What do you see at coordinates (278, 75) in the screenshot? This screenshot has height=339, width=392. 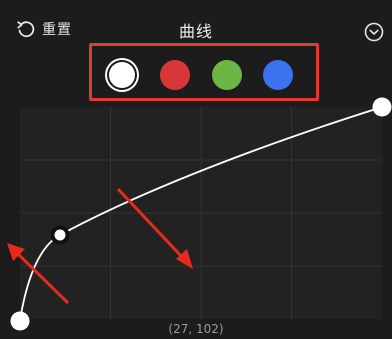 I see `channel-blue` at bounding box center [278, 75].